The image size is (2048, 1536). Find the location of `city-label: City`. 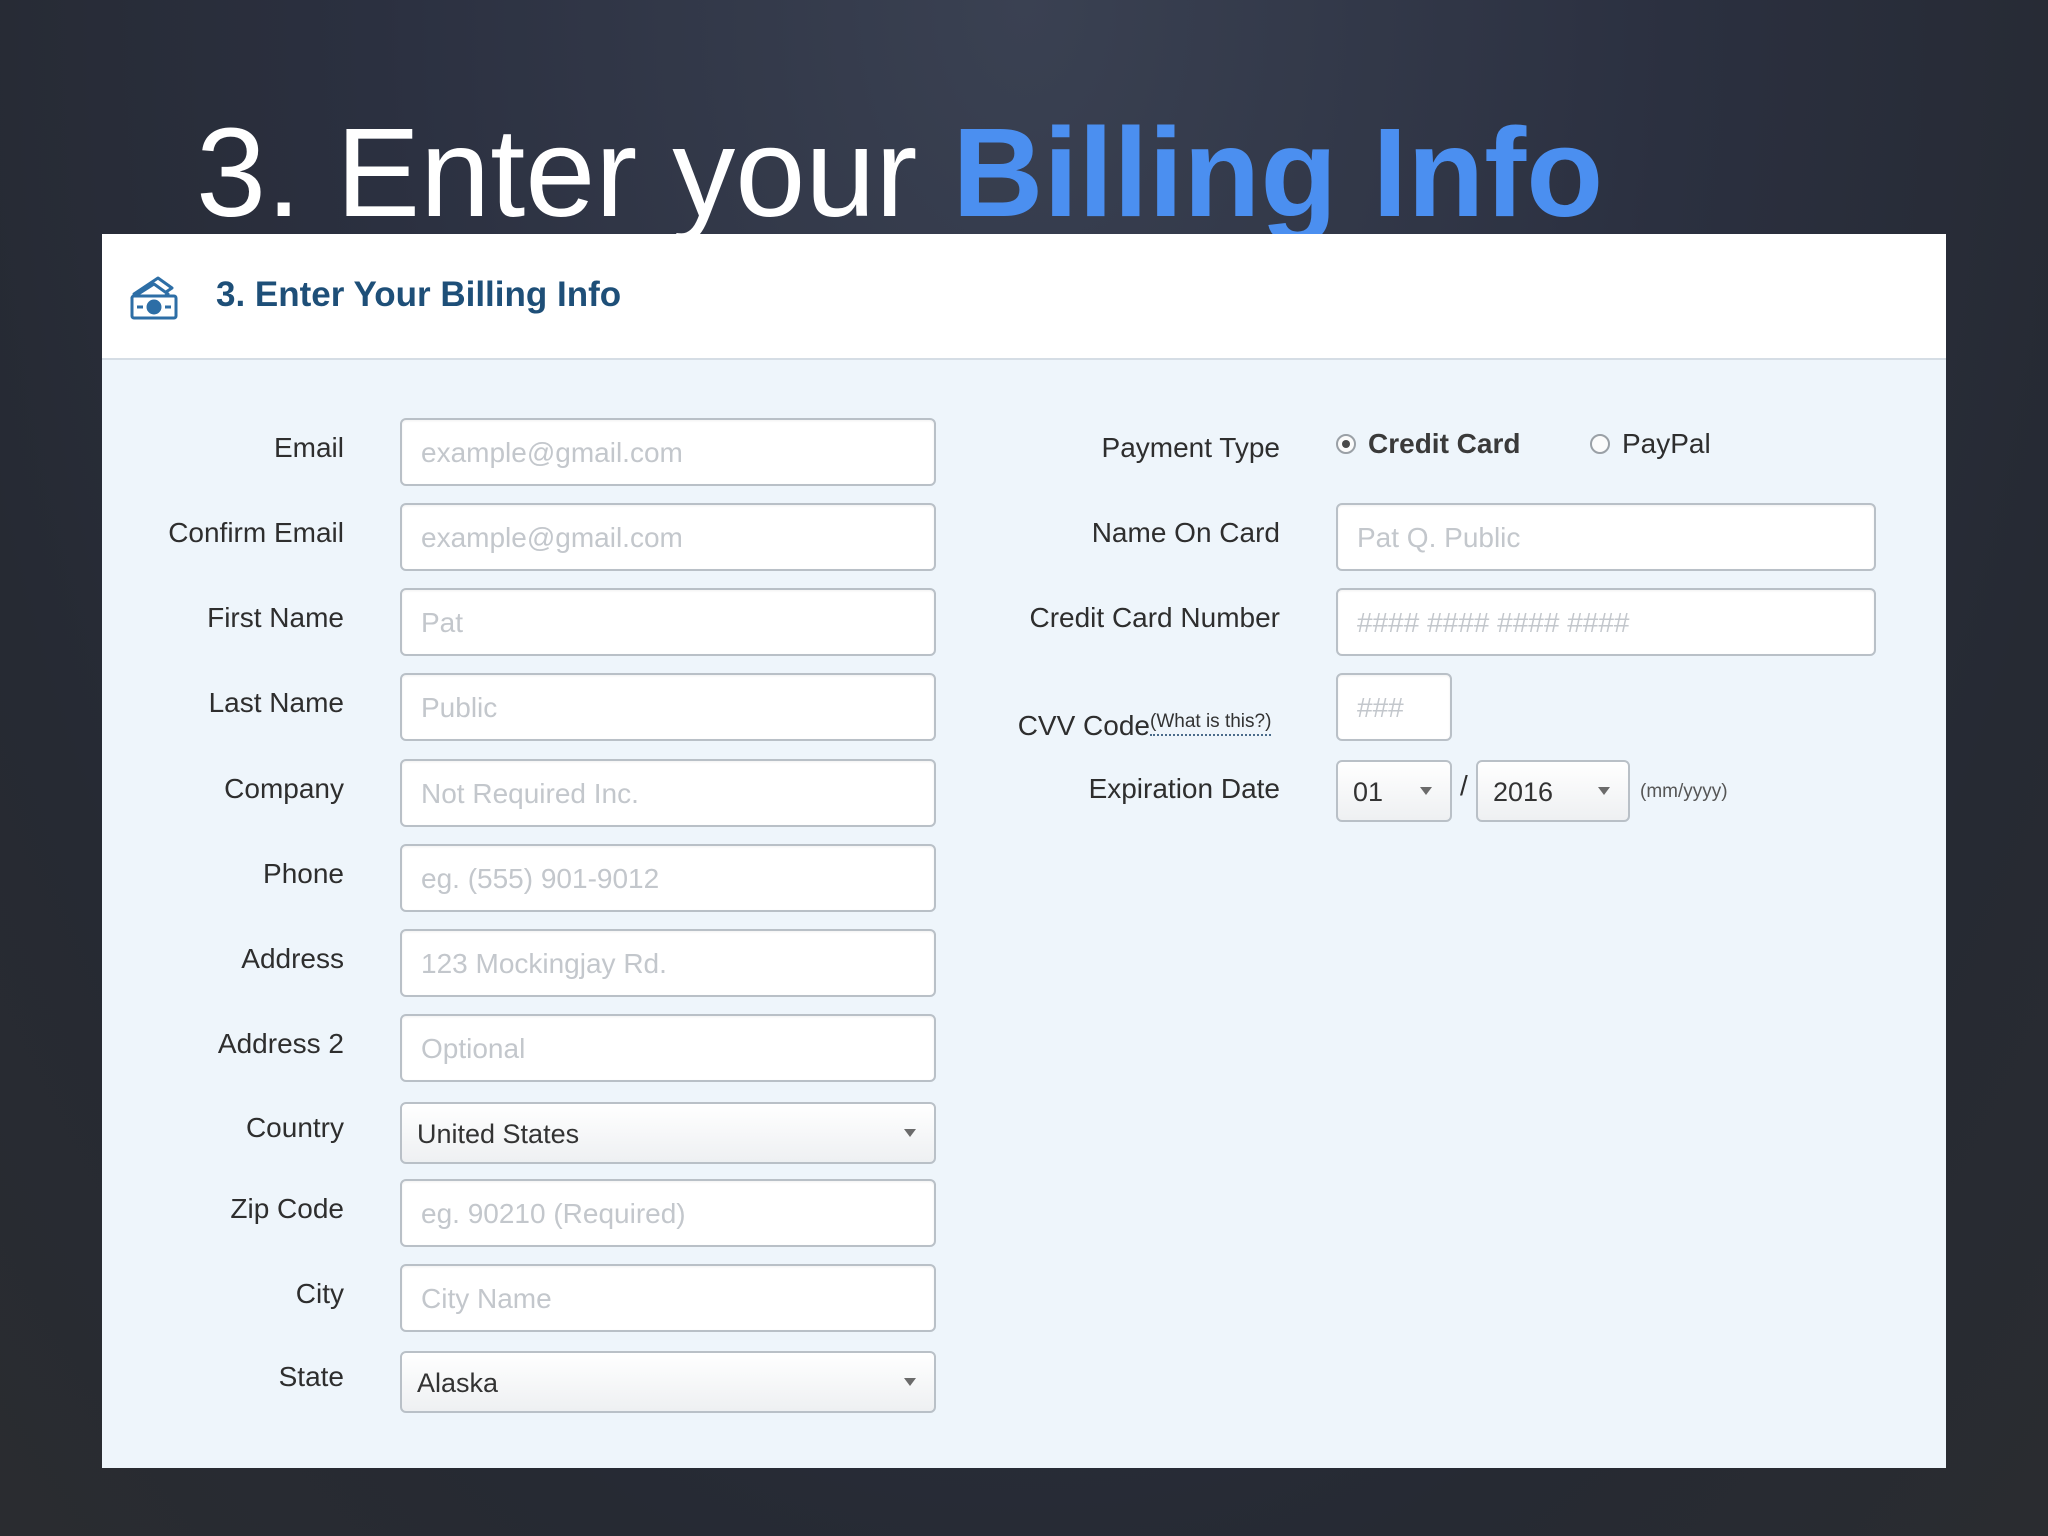

city-label: City is located at coordinates (319, 1293).